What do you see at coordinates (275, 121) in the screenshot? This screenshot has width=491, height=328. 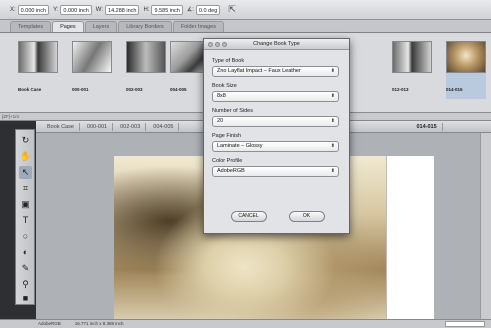 I see `number-of-sides-select: 20 ⬍` at bounding box center [275, 121].